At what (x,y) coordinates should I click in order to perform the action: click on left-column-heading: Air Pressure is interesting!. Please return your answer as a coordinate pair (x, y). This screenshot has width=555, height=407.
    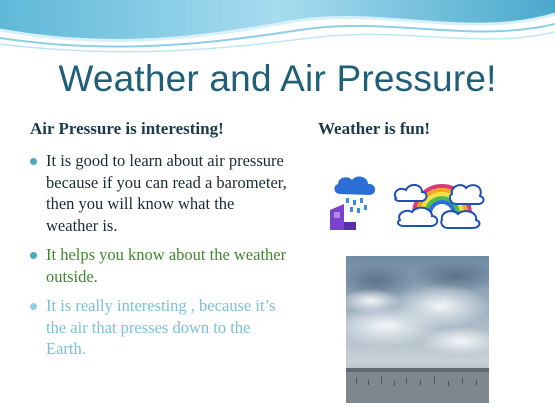
    Looking at the image, I should click on (127, 128).